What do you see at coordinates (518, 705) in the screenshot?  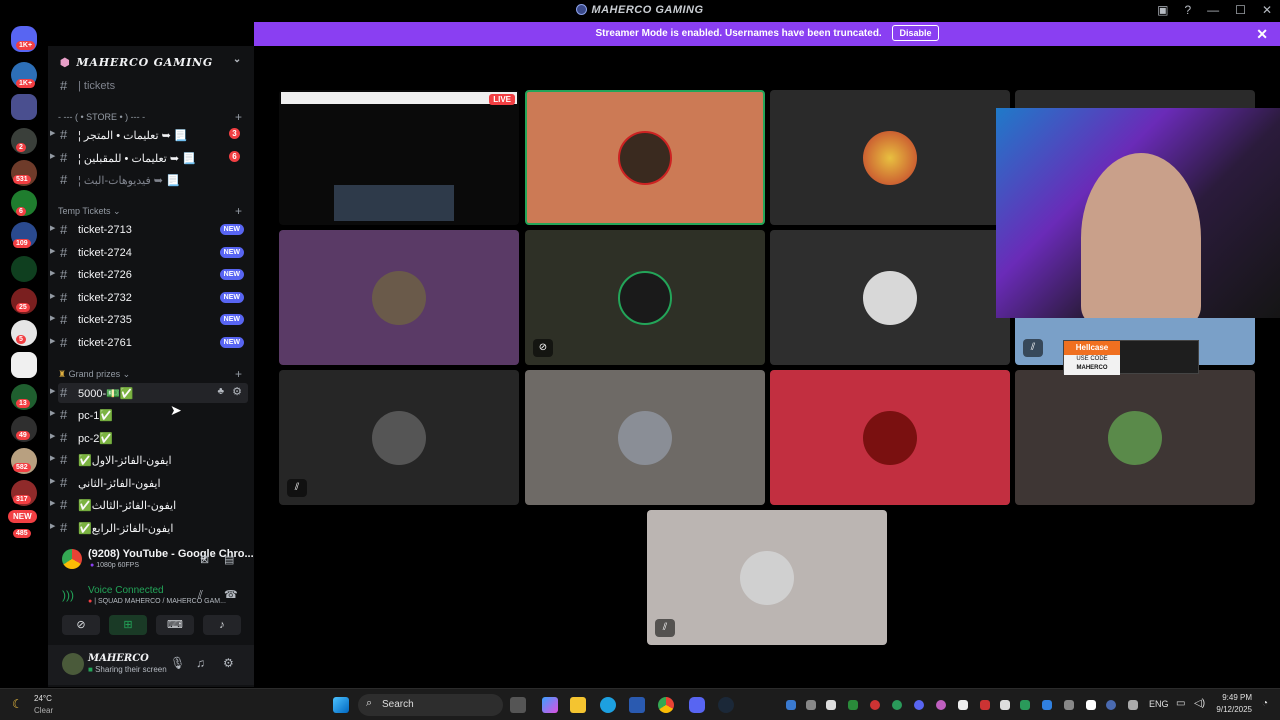 I see `task-view-icon` at bounding box center [518, 705].